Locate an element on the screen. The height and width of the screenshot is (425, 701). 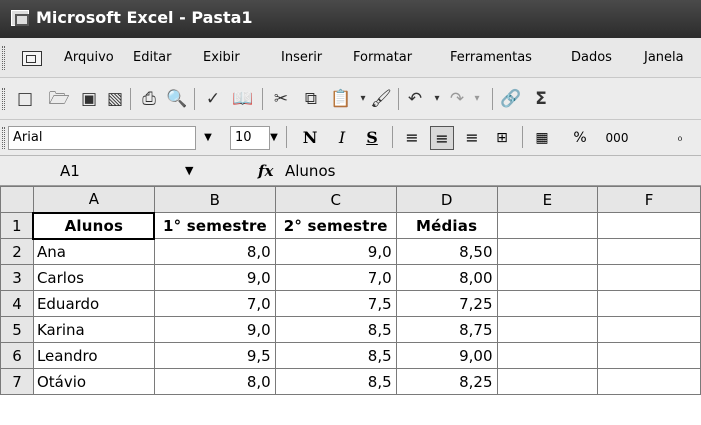
print-preview-icon: 🔍 is located at coordinates (177, 99).